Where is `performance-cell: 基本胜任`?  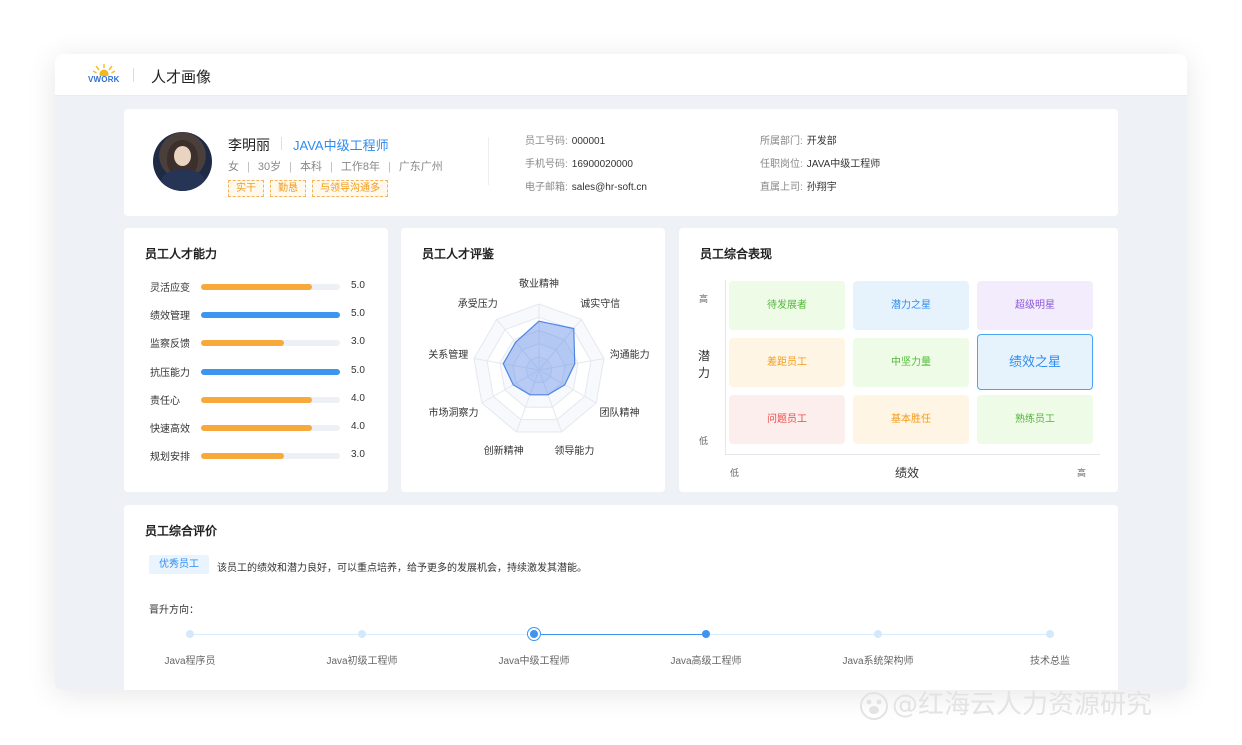 performance-cell: 基本胜任 is located at coordinates (911, 419).